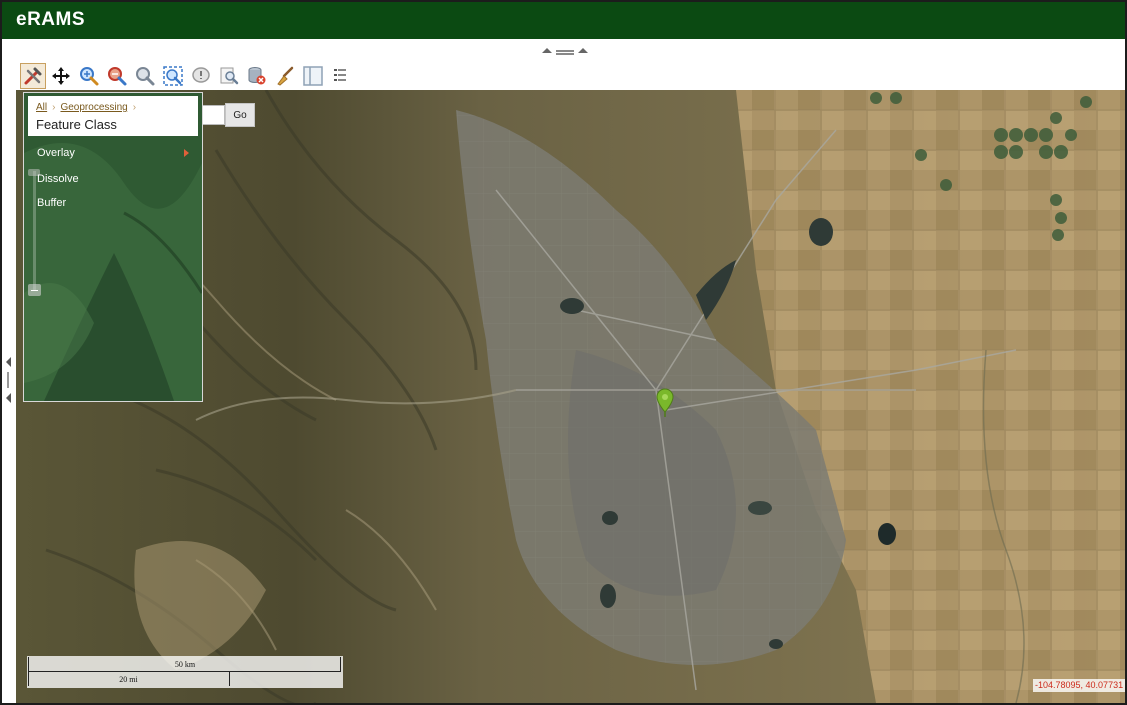 Image resolution: width=1127 pixels, height=705 pixels. I want to click on zoom-previous-button, so click(145, 76).